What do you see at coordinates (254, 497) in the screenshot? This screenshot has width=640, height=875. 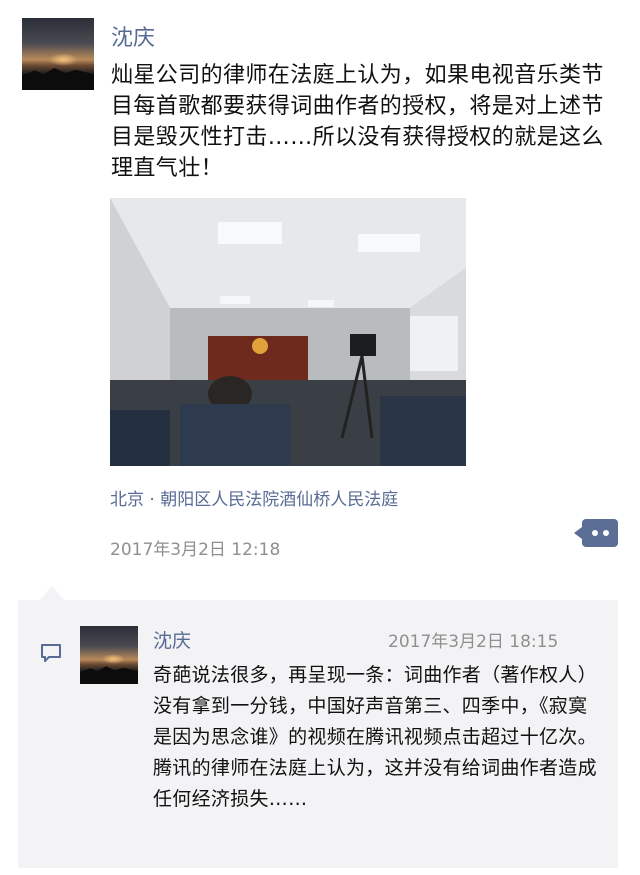 I see `post-location: 北京 · 朝阳区人民法院酒仙桥人民法庭` at bounding box center [254, 497].